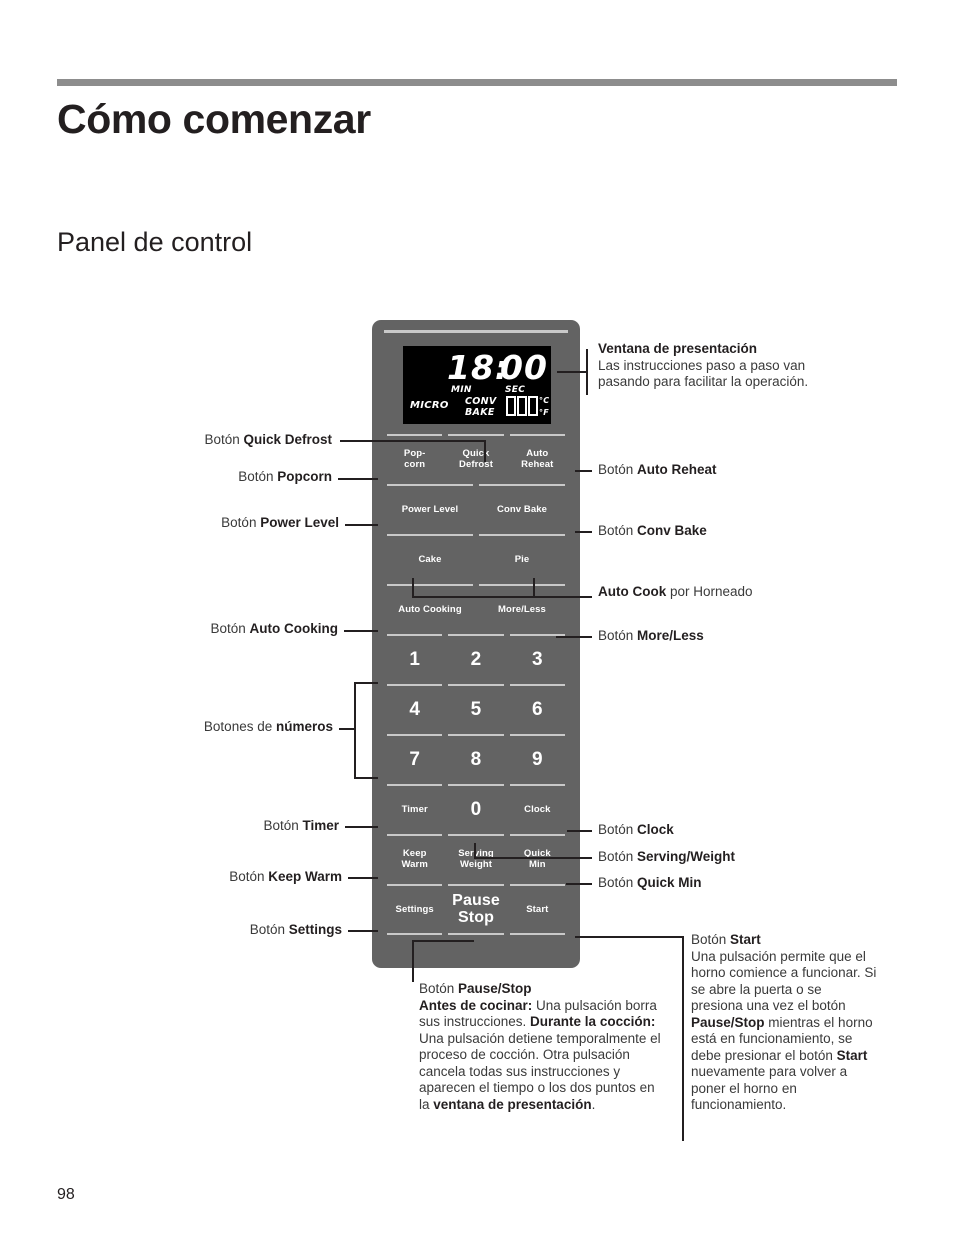 Image resolution: width=954 pixels, height=1235 pixels. What do you see at coordinates (347, 729) in the screenshot?
I see `leader-numeros-stub` at bounding box center [347, 729].